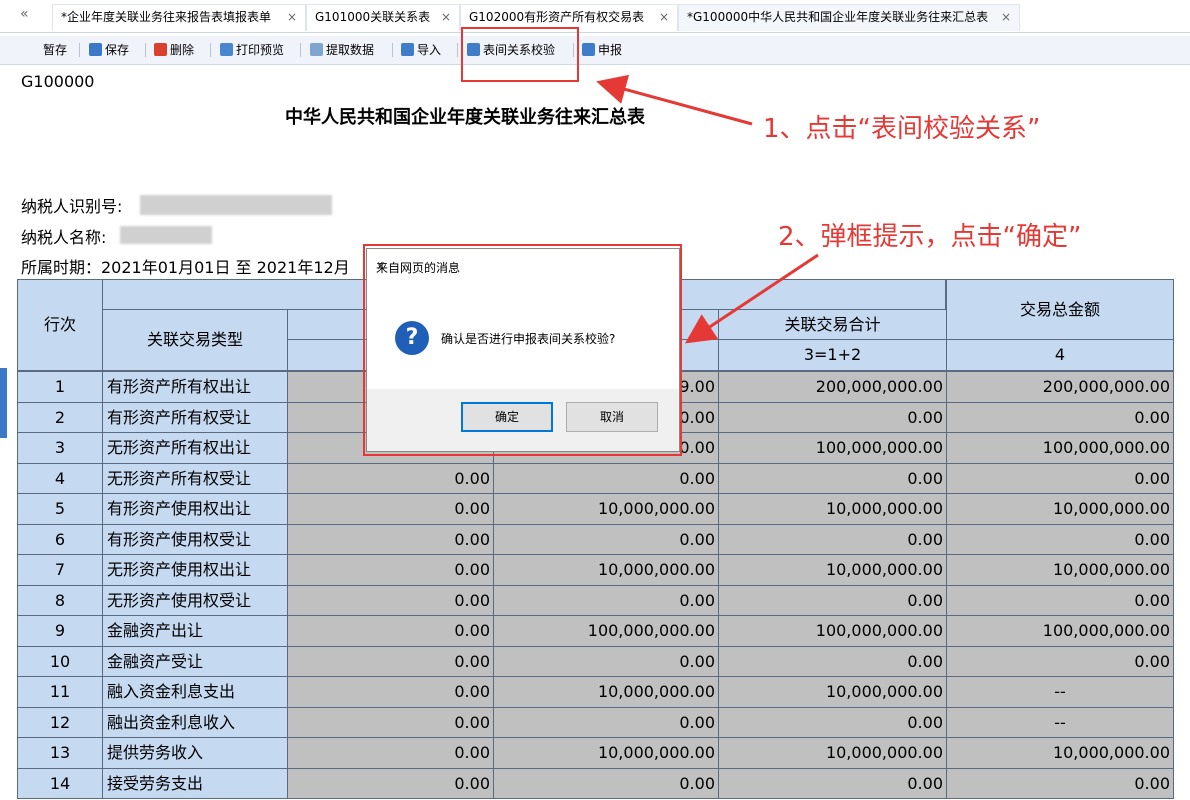 The image size is (1190, 800). I want to click on arrow-to-dialog, so click(752, 298).